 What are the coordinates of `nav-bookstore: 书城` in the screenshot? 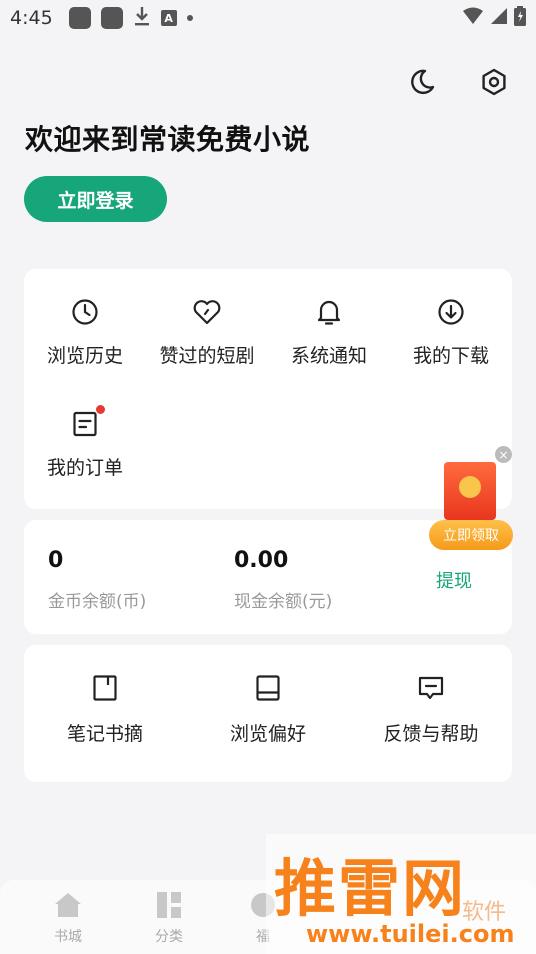 It's located at (68, 918).